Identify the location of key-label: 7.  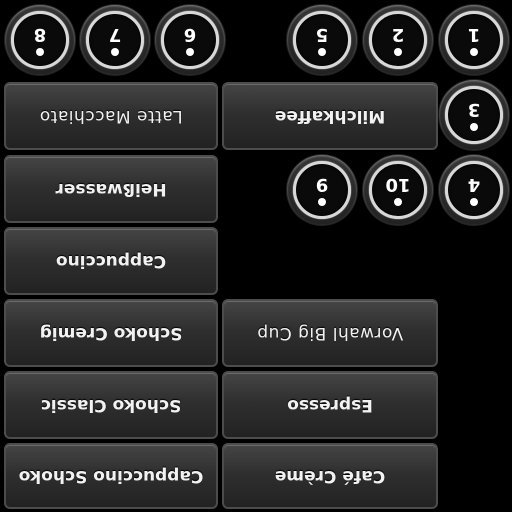
(115, 34).